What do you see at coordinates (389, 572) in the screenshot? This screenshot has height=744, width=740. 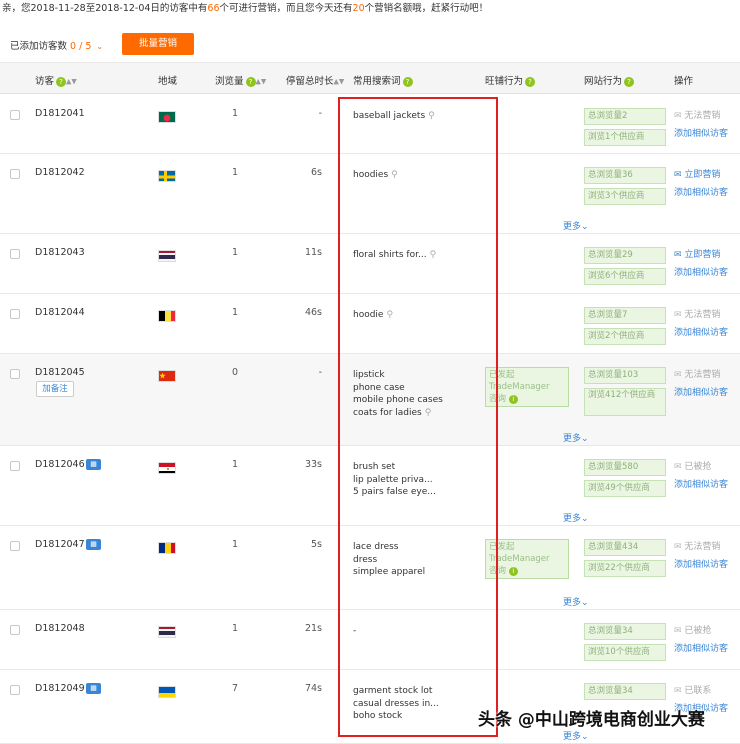 I see `keyword-item: simplee apparel` at bounding box center [389, 572].